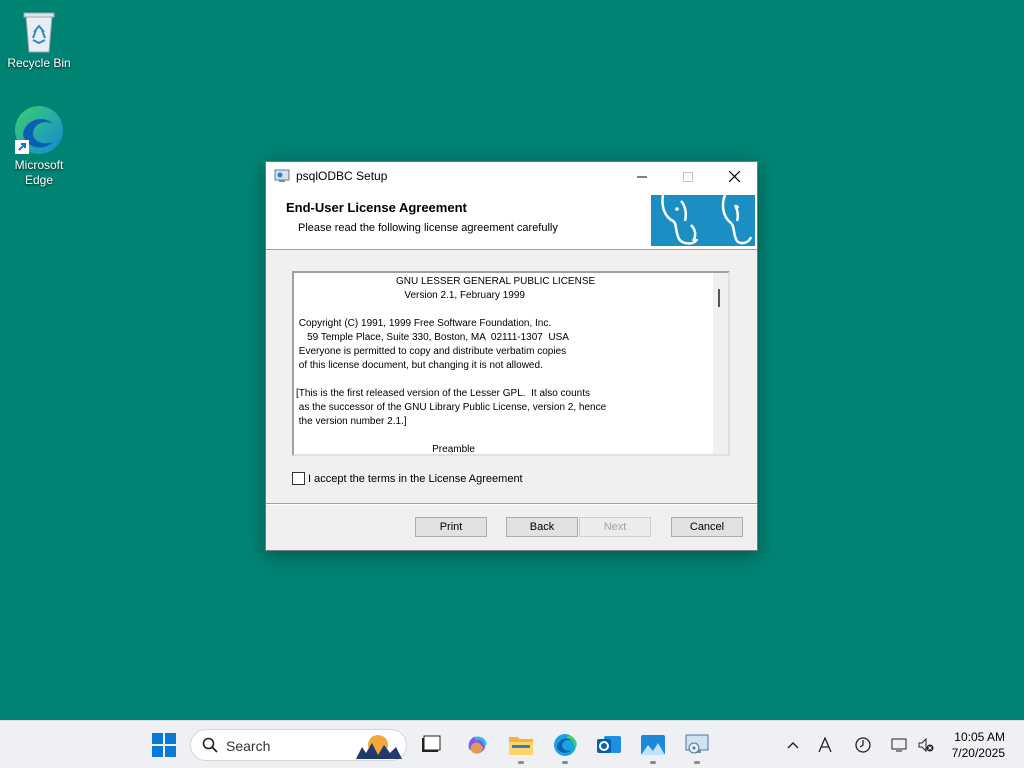  I want to click on volume-muted-icon, so click(926, 745).